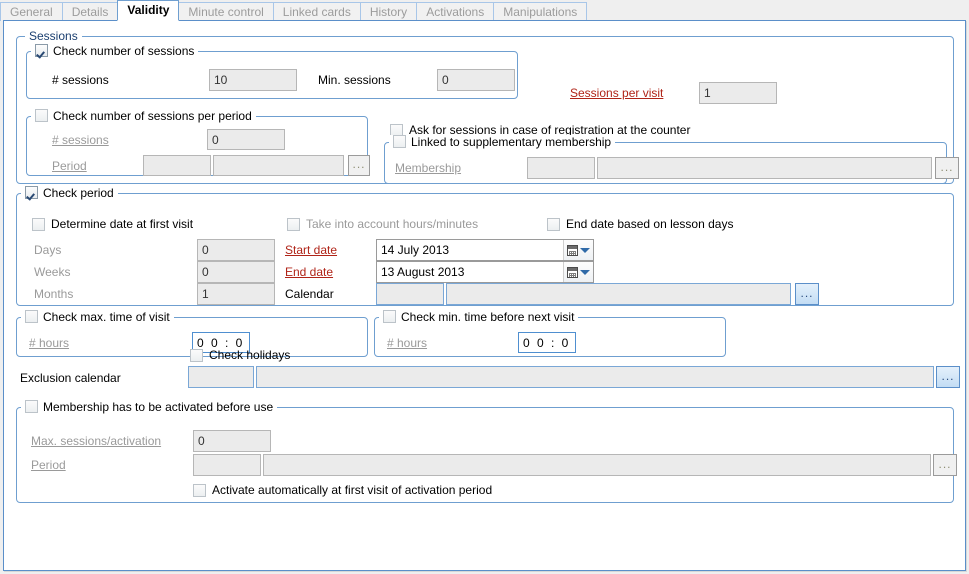 The image size is (969, 574). Describe the element at coordinates (561, 168) in the screenshot. I see `membership-code-input` at that location.